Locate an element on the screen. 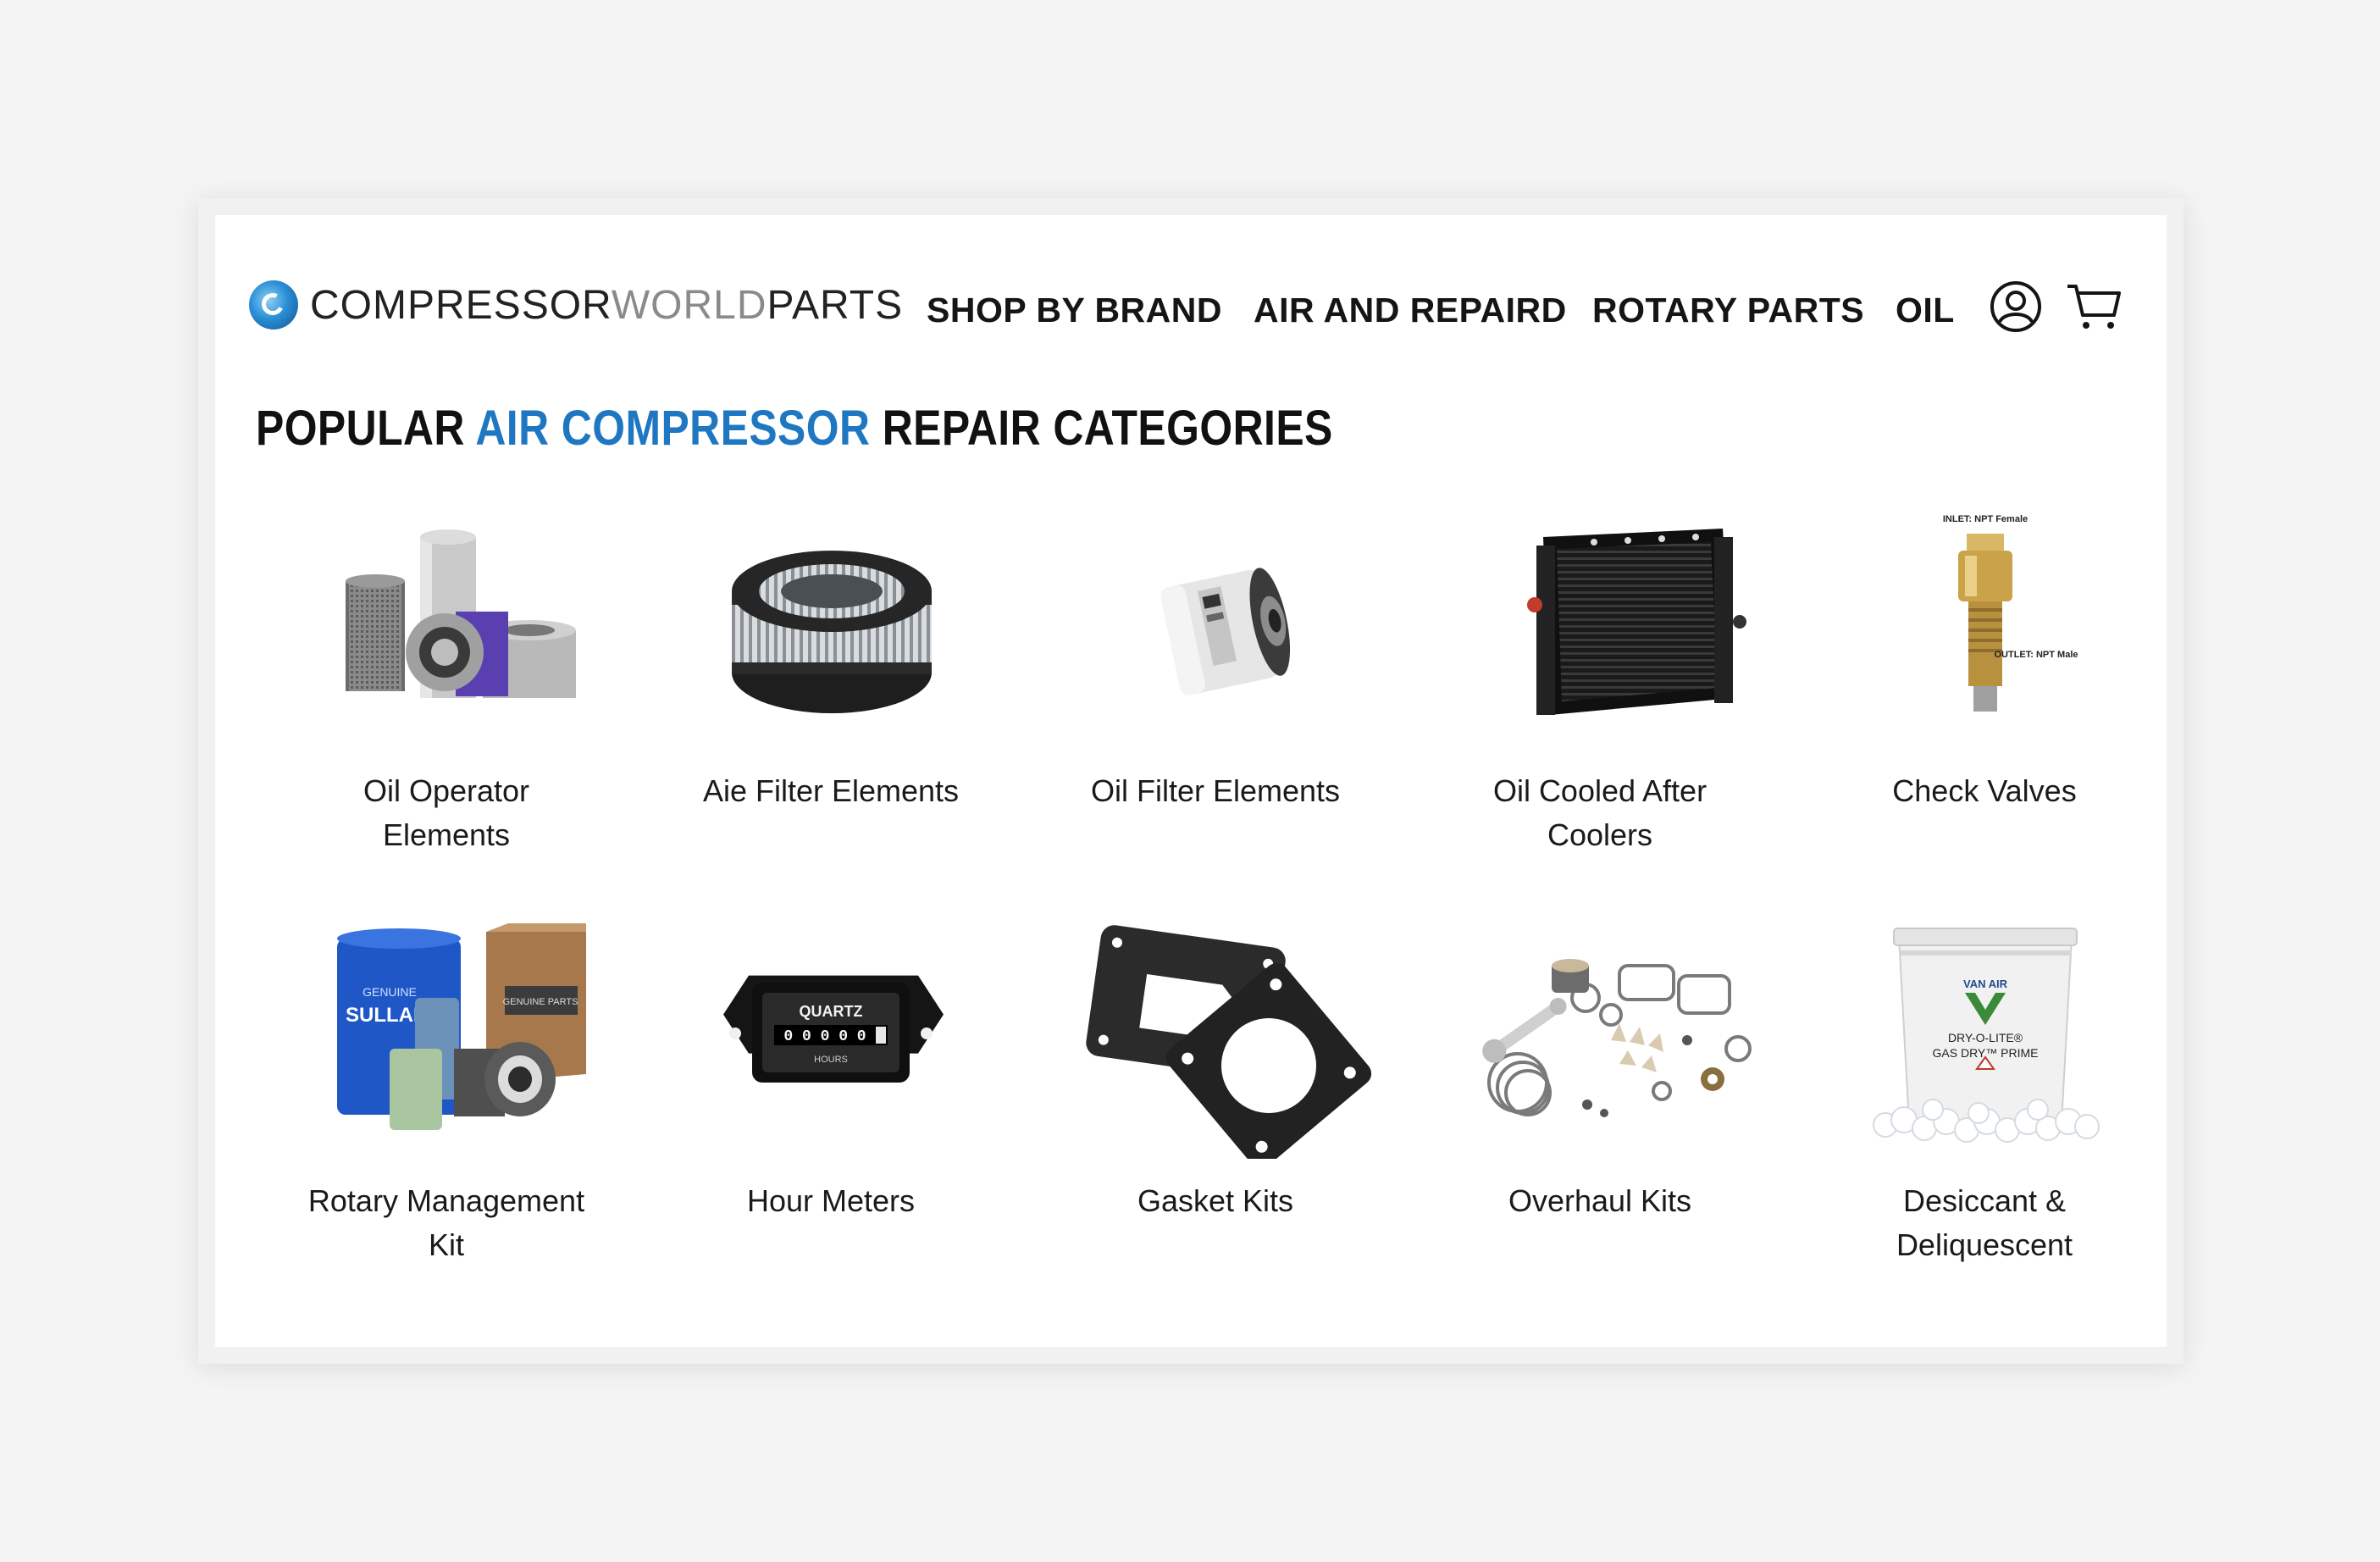  kit-genuine-text: GENUINE is located at coordinates (390, 992).